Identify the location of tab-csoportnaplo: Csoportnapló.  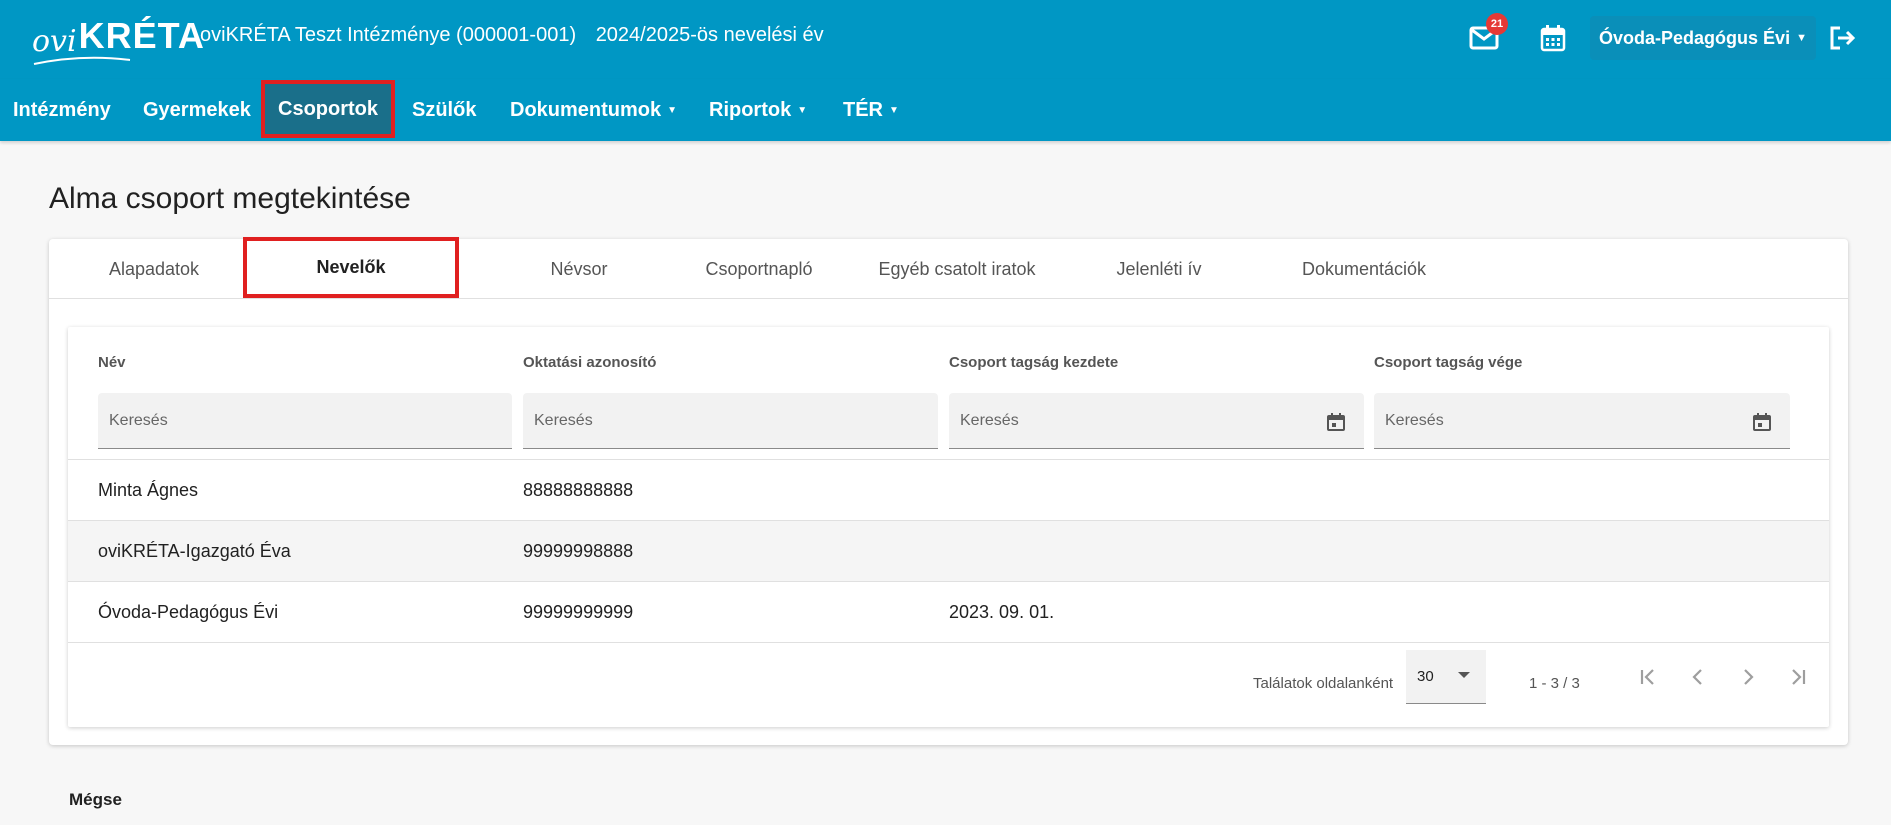
(759, 269).